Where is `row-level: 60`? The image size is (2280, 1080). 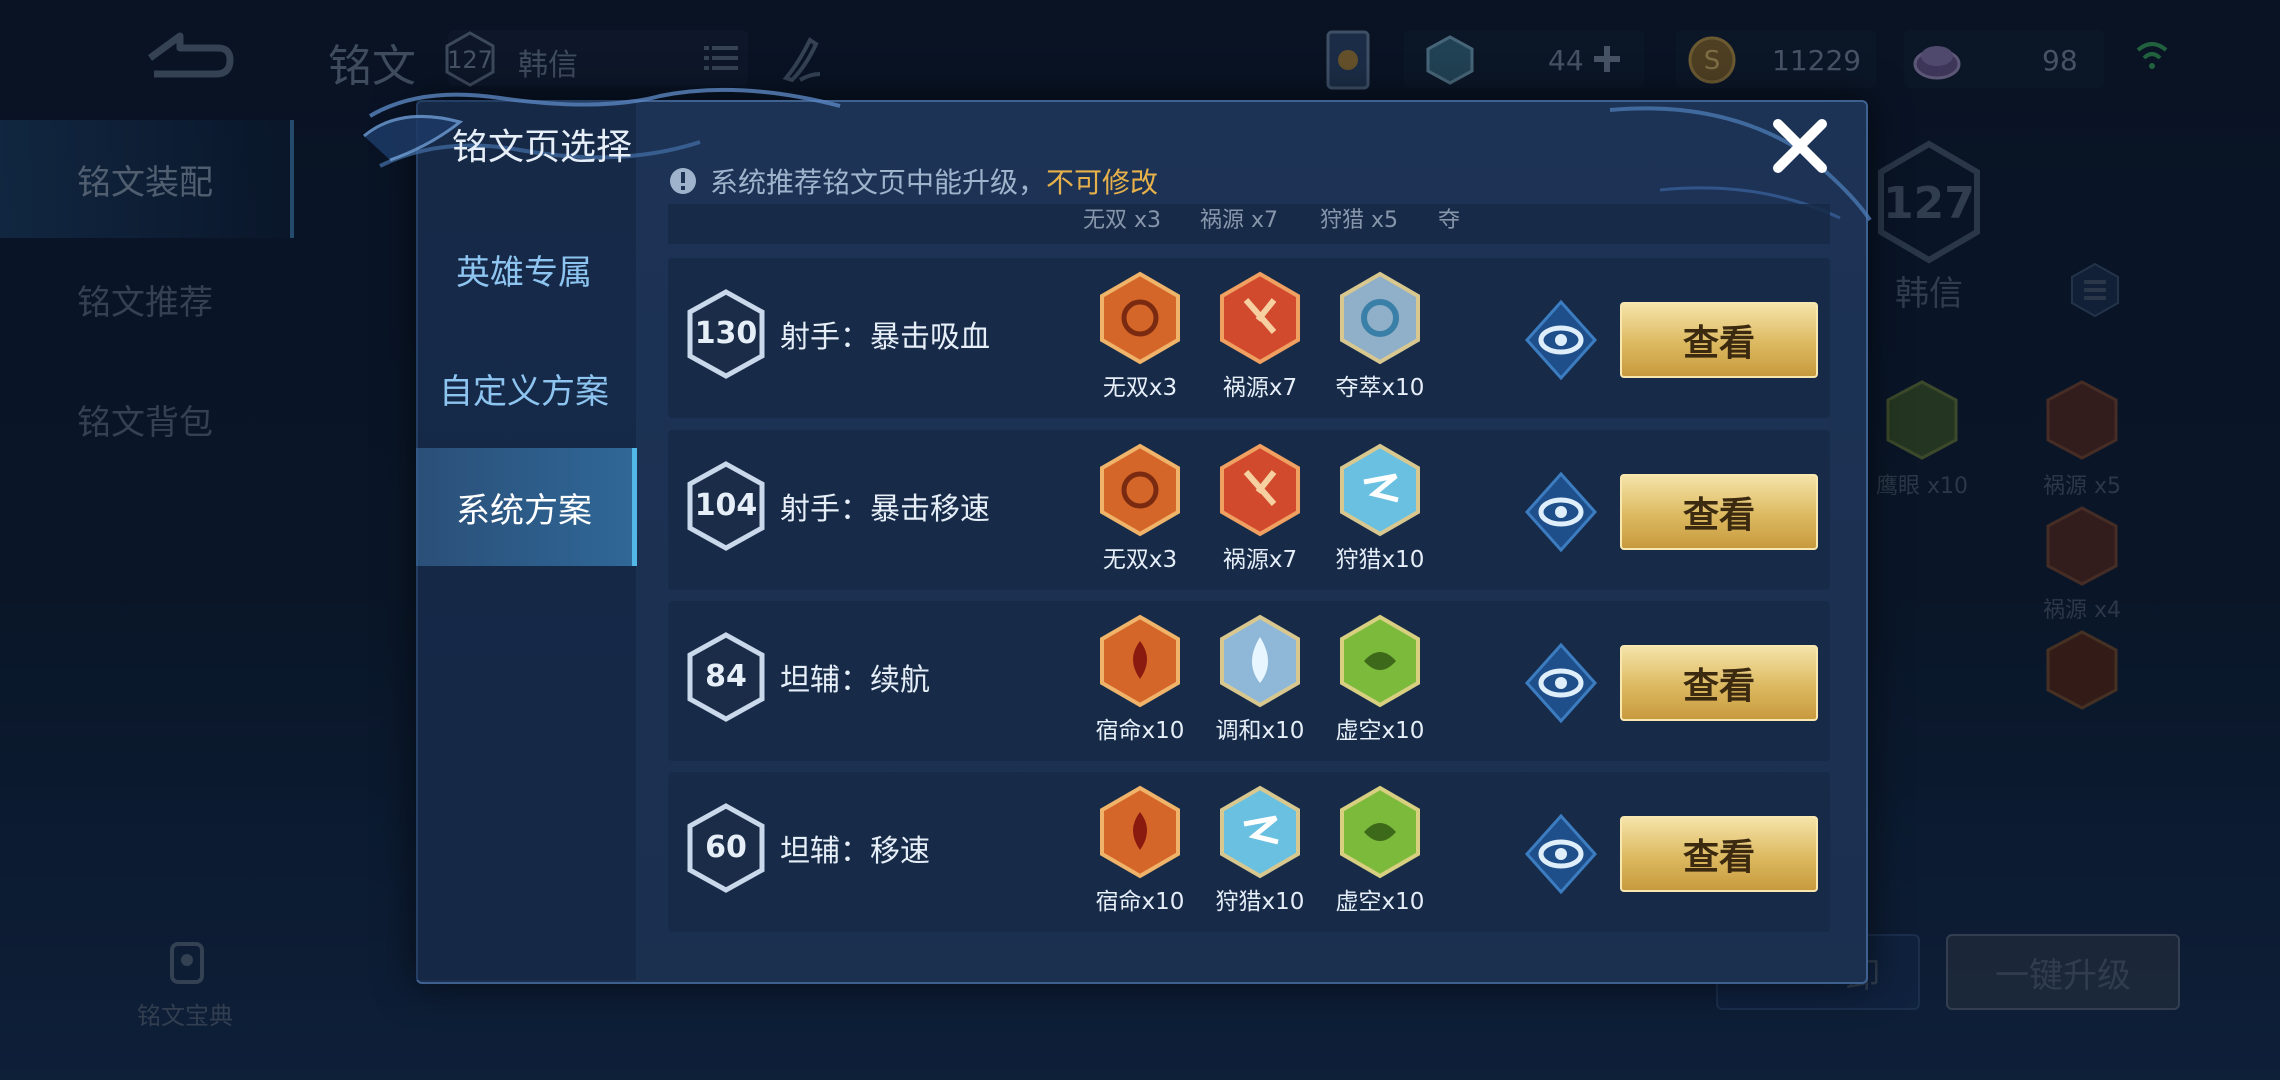
row-level: 60 is located at coordinates (726, 847).